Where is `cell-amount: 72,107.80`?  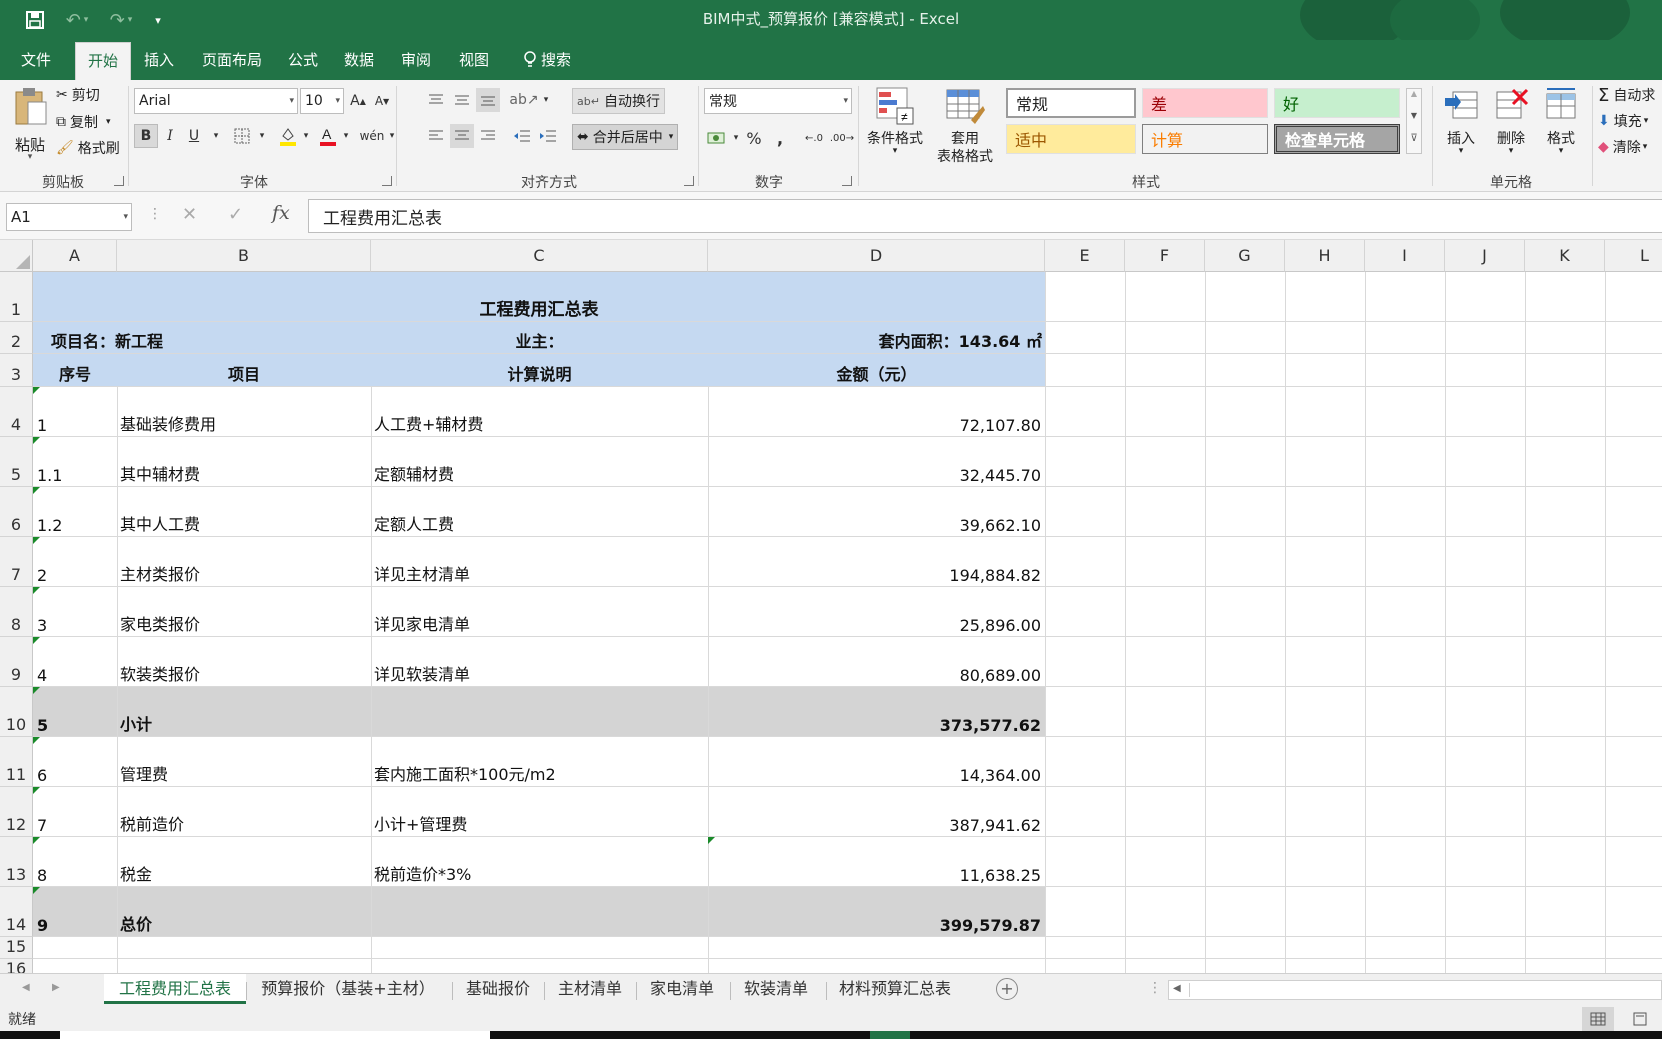
cell-amount: 72,107.80 is located at coordinates (874, 412).